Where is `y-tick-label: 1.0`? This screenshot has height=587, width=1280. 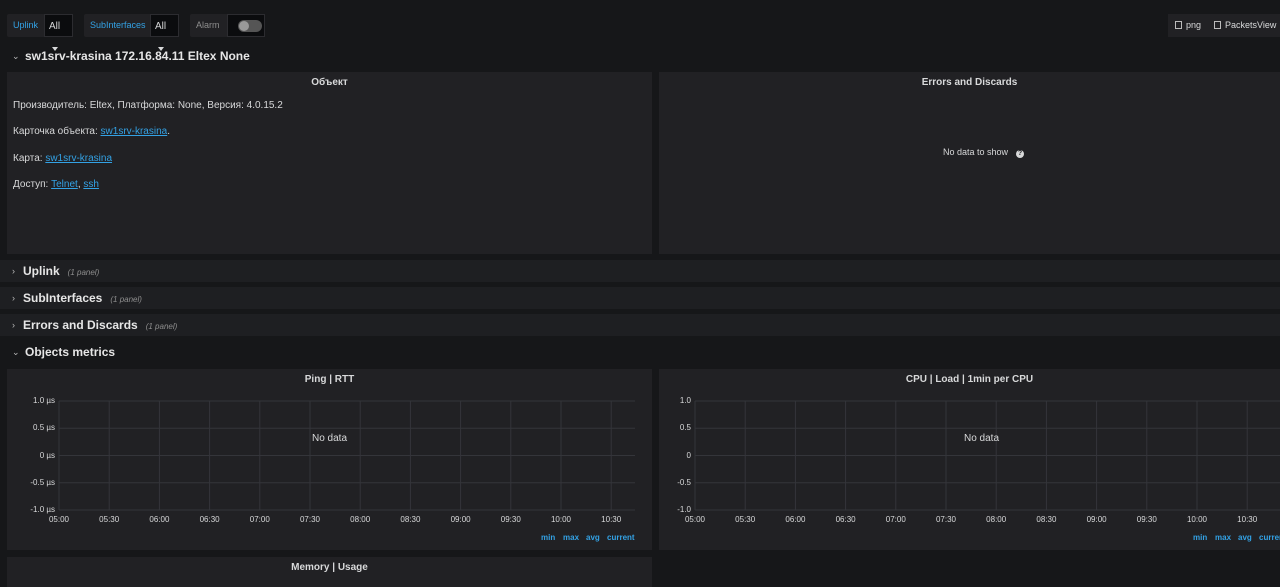
y-tick-label: 1.0 is located at coordinates (685, 400).